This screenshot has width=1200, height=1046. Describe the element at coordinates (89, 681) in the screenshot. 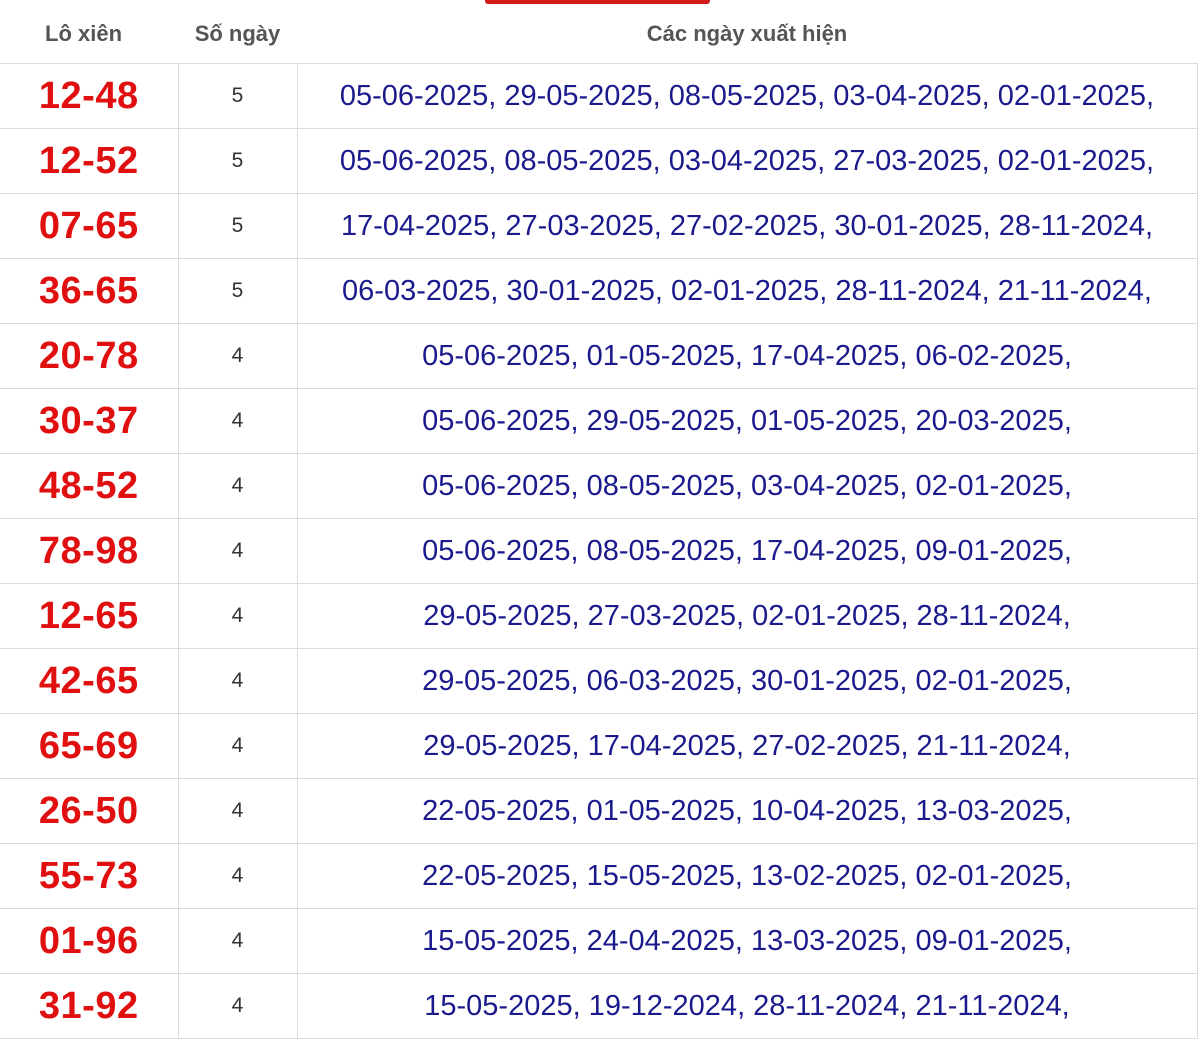

I see `lo-xien-pair: 42-65` at that location.